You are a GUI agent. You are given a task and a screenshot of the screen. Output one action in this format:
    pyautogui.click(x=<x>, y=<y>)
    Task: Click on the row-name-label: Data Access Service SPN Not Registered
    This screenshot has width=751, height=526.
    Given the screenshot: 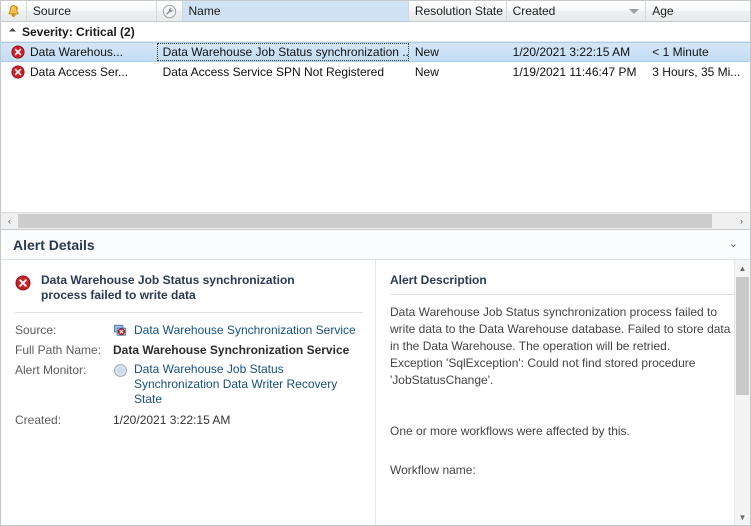 What is the action you would take?
    pyautogui.click(x=273, y=72)
    